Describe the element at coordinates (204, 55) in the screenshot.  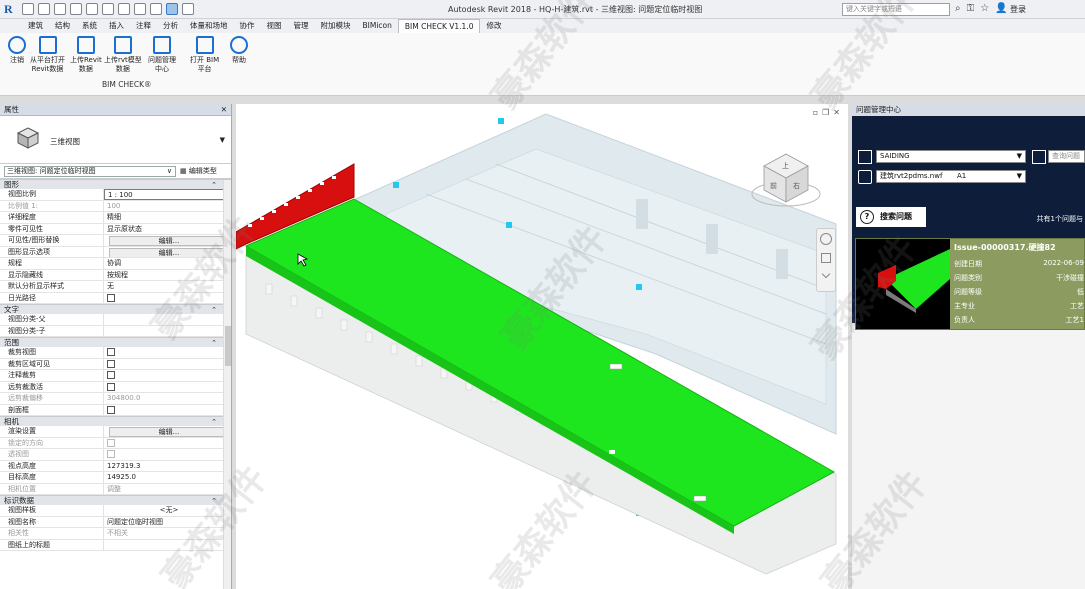
I see `ribbon-button-5: 打开 BIM 平台` at that location.